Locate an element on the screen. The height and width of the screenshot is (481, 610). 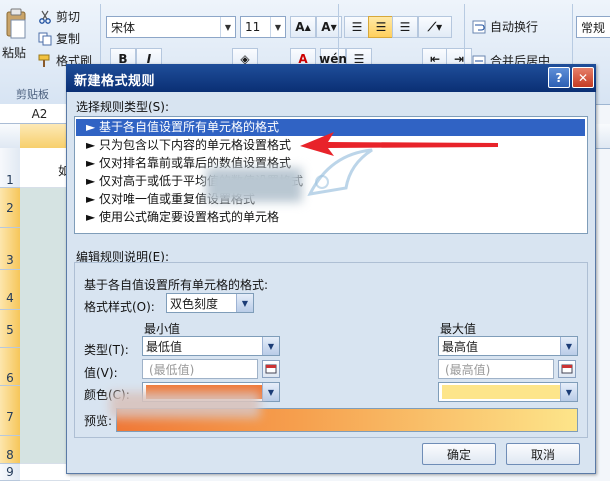
wrap-text-label: 自动换行 is located at coordinates (514, 27).